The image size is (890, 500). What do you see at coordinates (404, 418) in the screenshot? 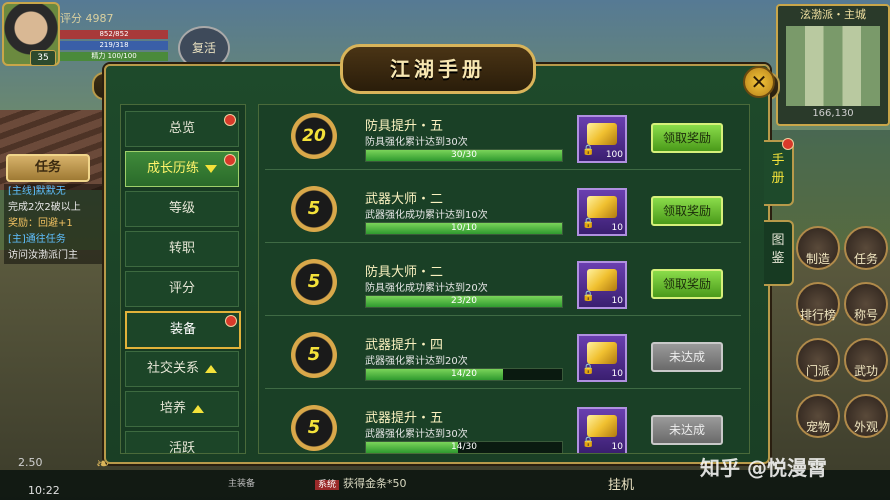
I see `achievement-title: 武器提升・五` at bounding box center [404, 418].